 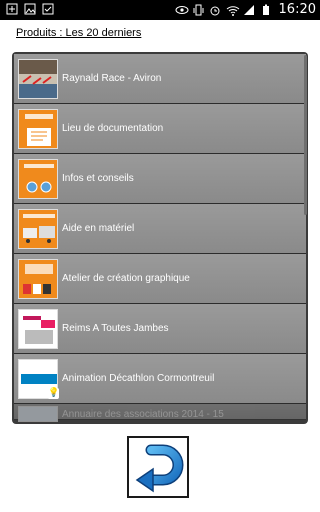 What do you see at coordinates (98, 178) in the screenshot?
I see `list-item-label: Infos et conseils` at bounding box center [98, 178].